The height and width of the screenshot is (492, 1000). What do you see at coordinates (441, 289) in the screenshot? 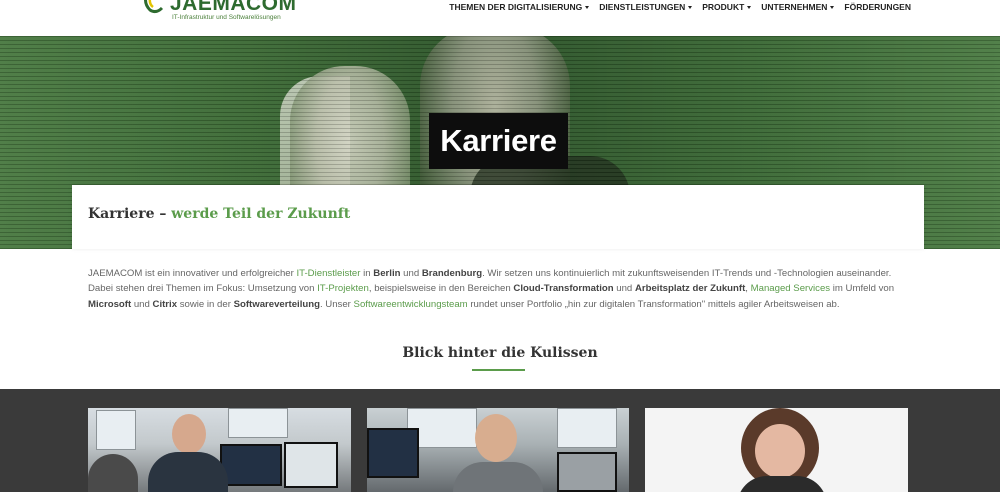
I see `intro-text: , beispielsweise in den Bereichen` at bounding box center [441, 289].